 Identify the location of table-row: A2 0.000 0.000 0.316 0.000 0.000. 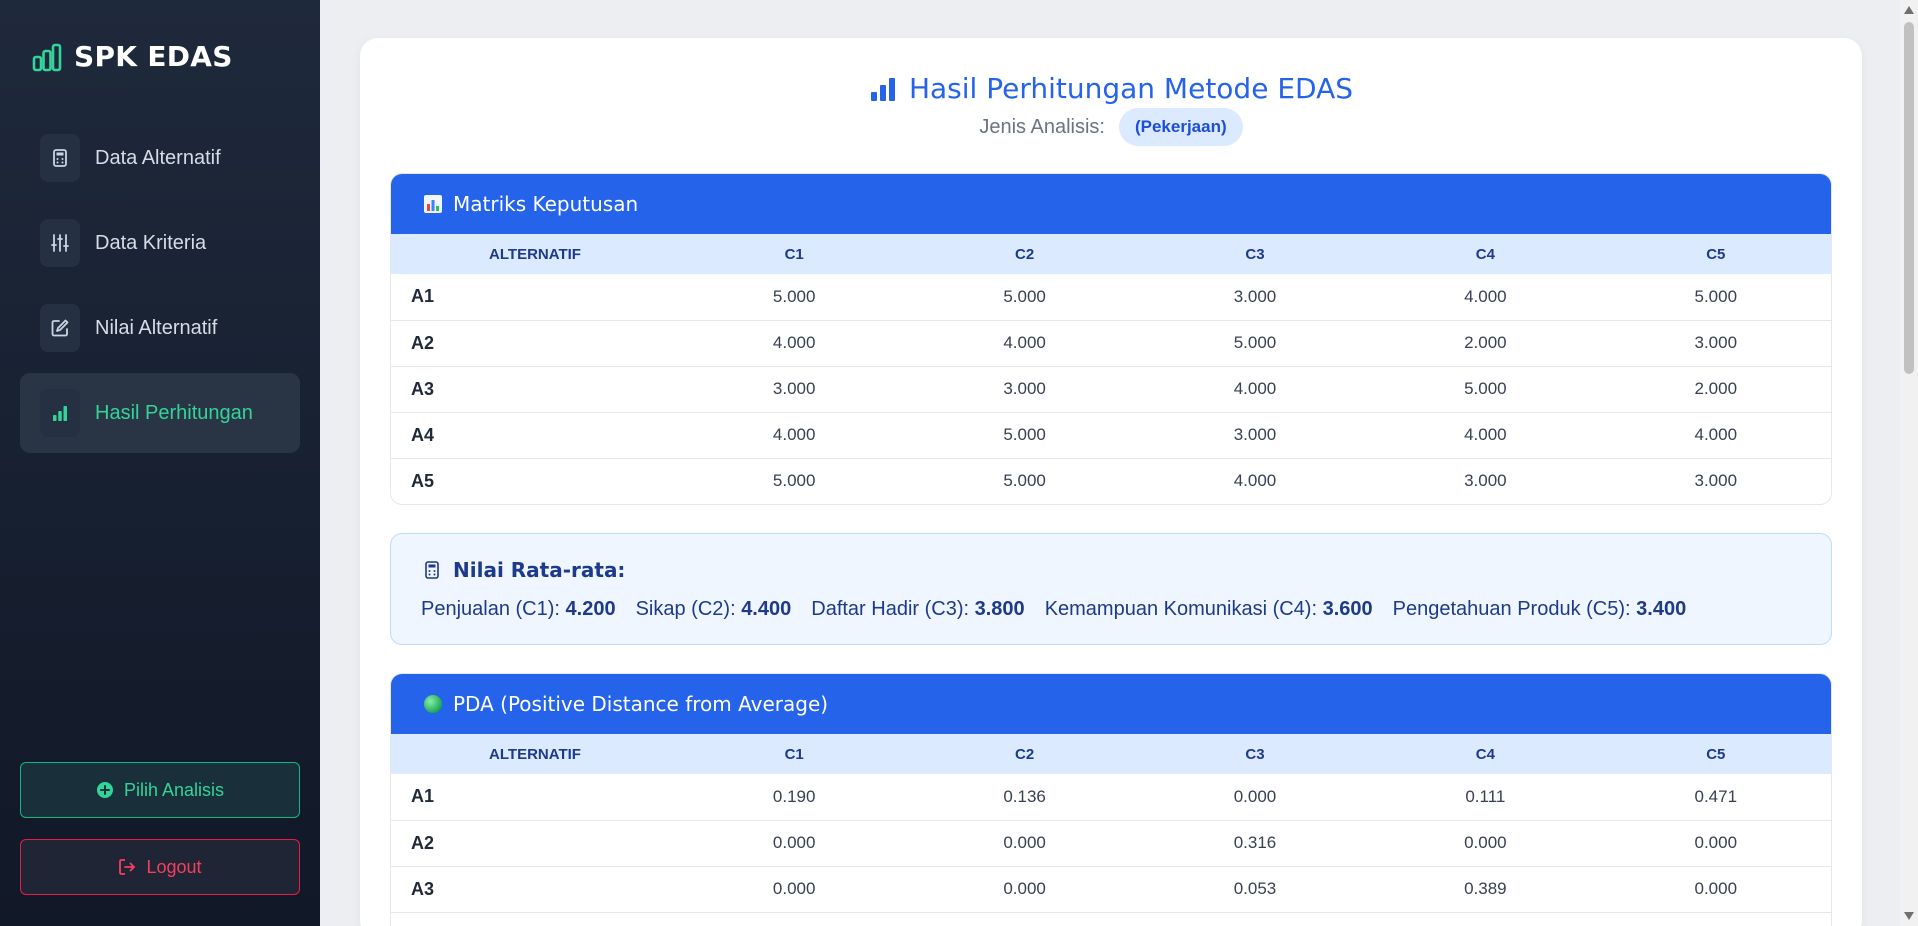
(1111, 843).